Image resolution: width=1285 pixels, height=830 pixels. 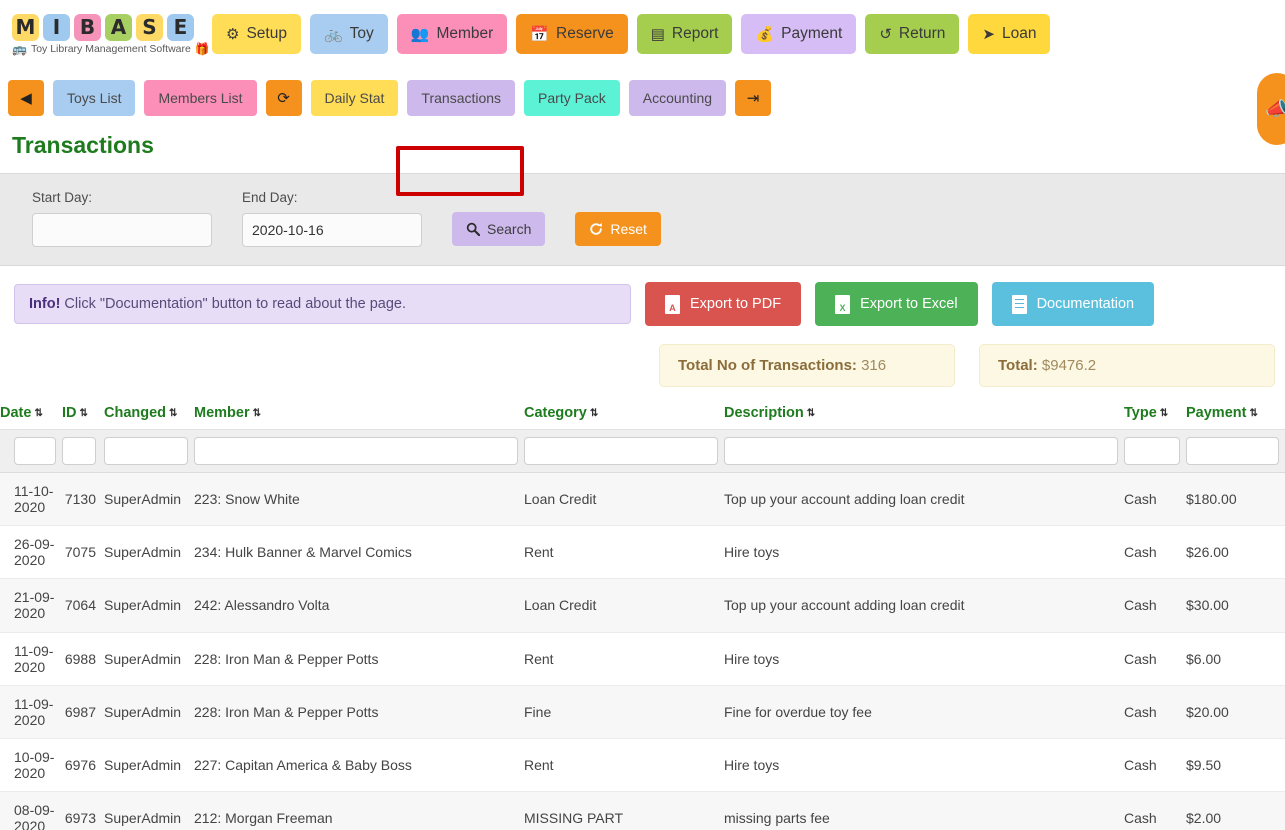 I want to click on table-filter-row, so click(x=642, y=451).